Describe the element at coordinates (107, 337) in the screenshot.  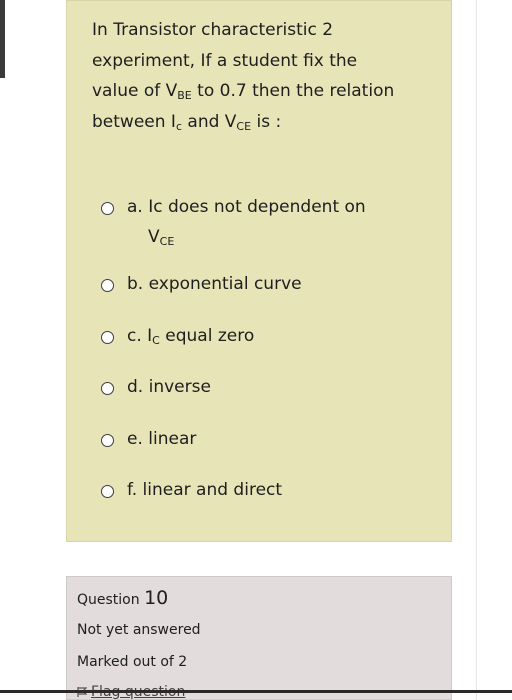
I see `radio-option-c` at that location.